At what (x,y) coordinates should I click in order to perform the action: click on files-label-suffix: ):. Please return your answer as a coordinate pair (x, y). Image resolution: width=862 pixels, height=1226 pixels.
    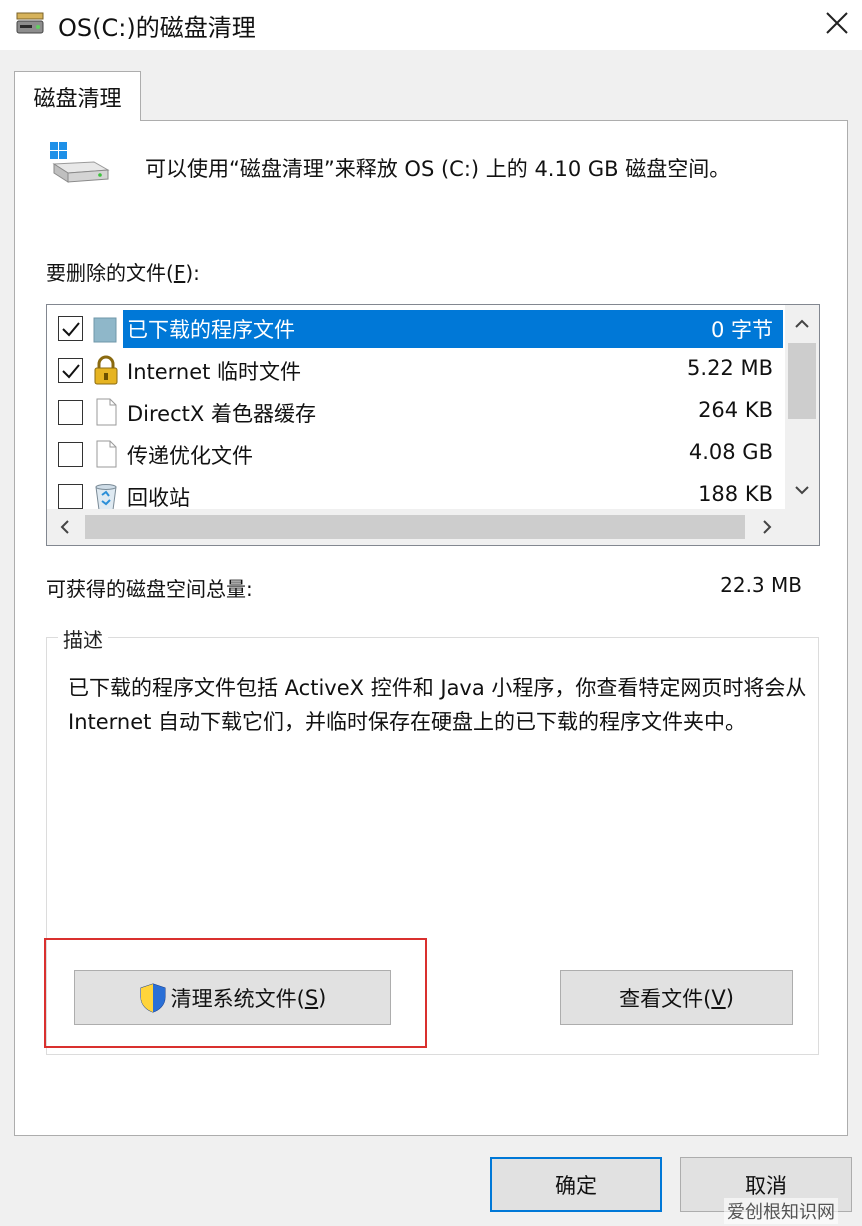
    Looking at the image, I should click on (192, 273).